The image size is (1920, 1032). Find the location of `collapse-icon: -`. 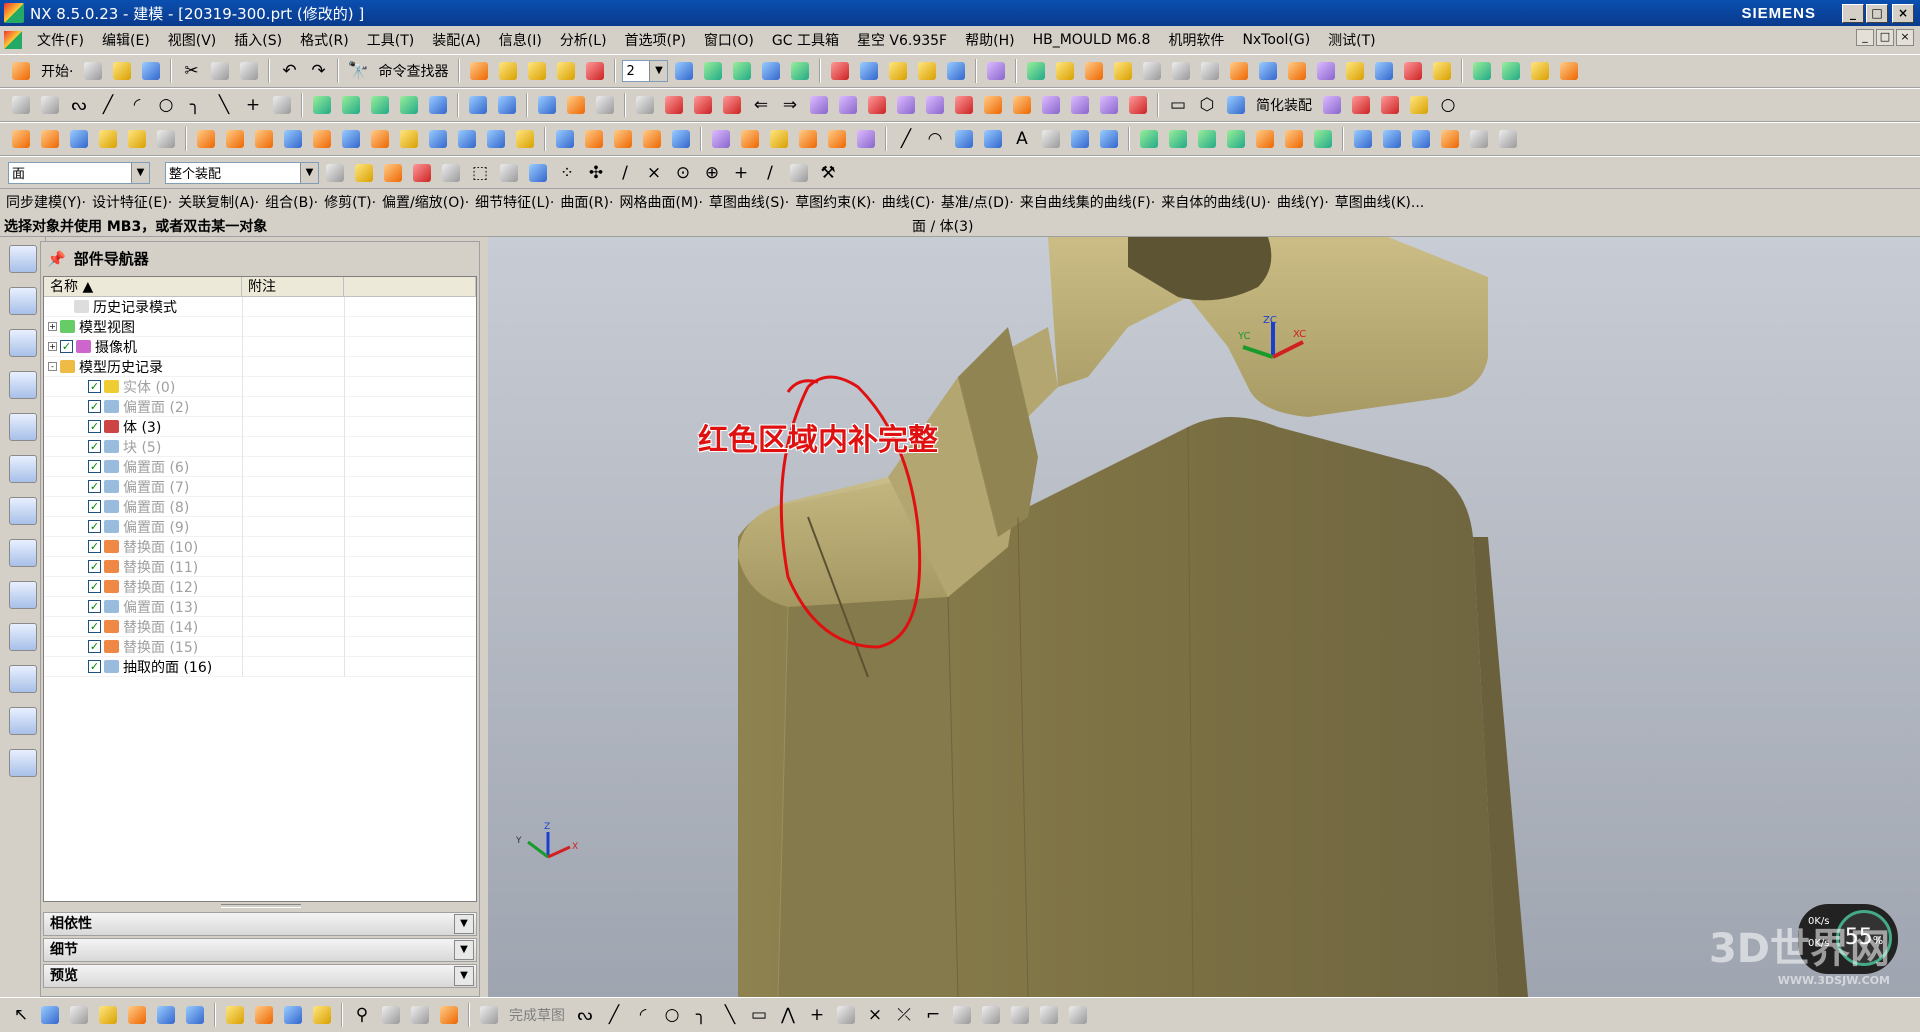

collapse-icon: - is located at coordinates (52, 366).